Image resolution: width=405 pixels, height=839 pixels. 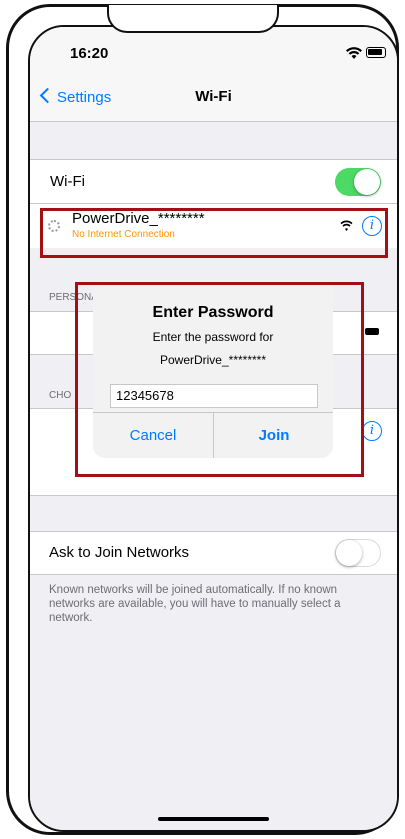 I want to click on page-title: Wi-Fi, so click(x=213, y=96).